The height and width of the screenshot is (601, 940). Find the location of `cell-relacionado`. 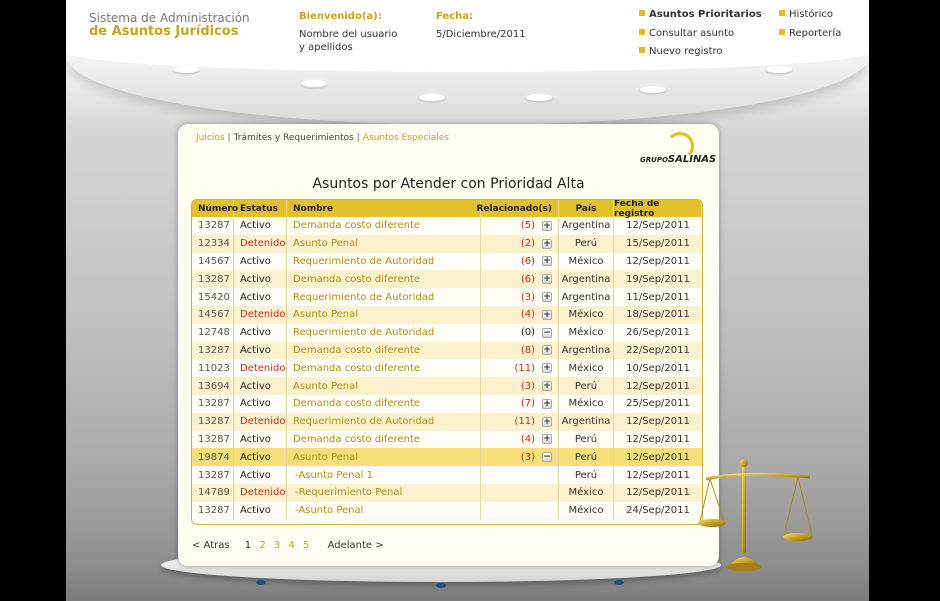

cell-relacionado is located at coordinates (520, 475).